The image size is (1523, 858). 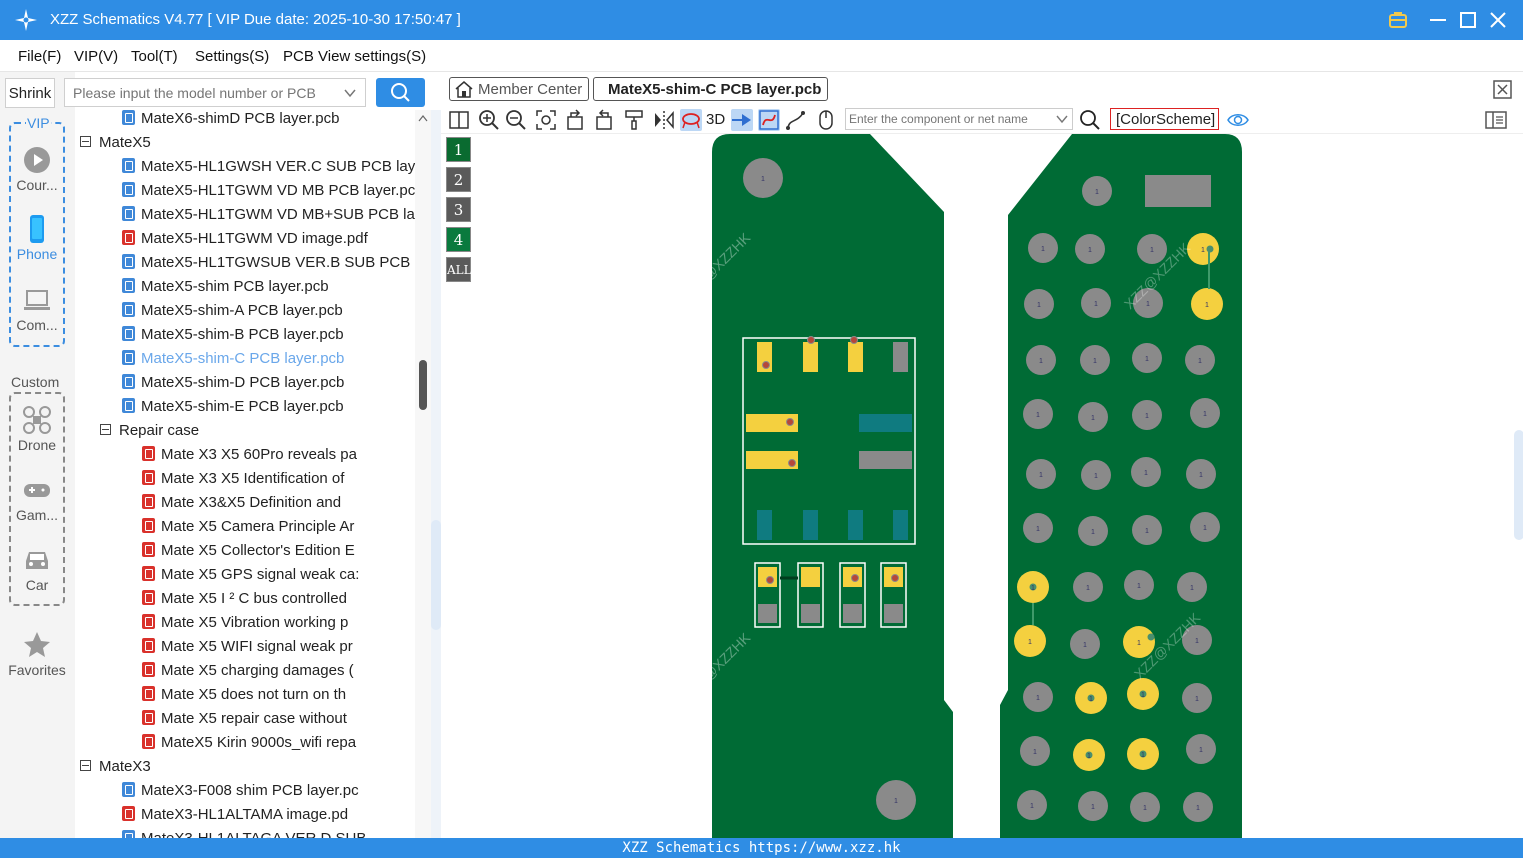 I want to click on navigate-arrow-icon, so click(x=742, y=120).